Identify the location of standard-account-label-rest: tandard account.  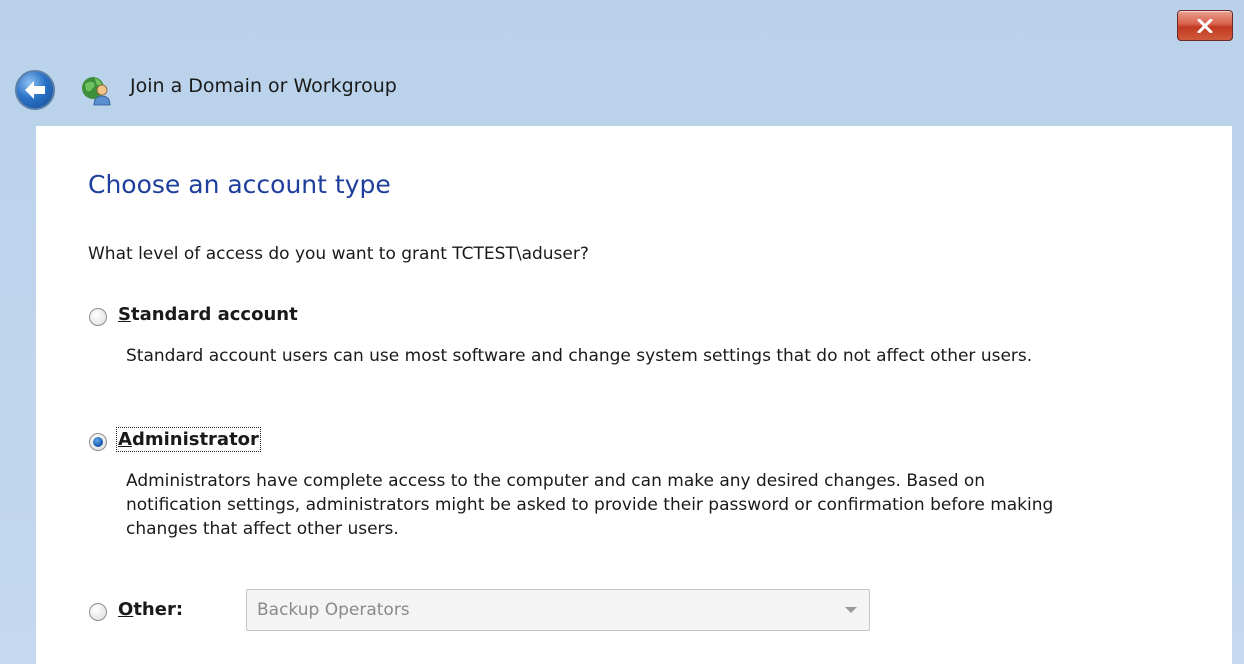
(214, 314).